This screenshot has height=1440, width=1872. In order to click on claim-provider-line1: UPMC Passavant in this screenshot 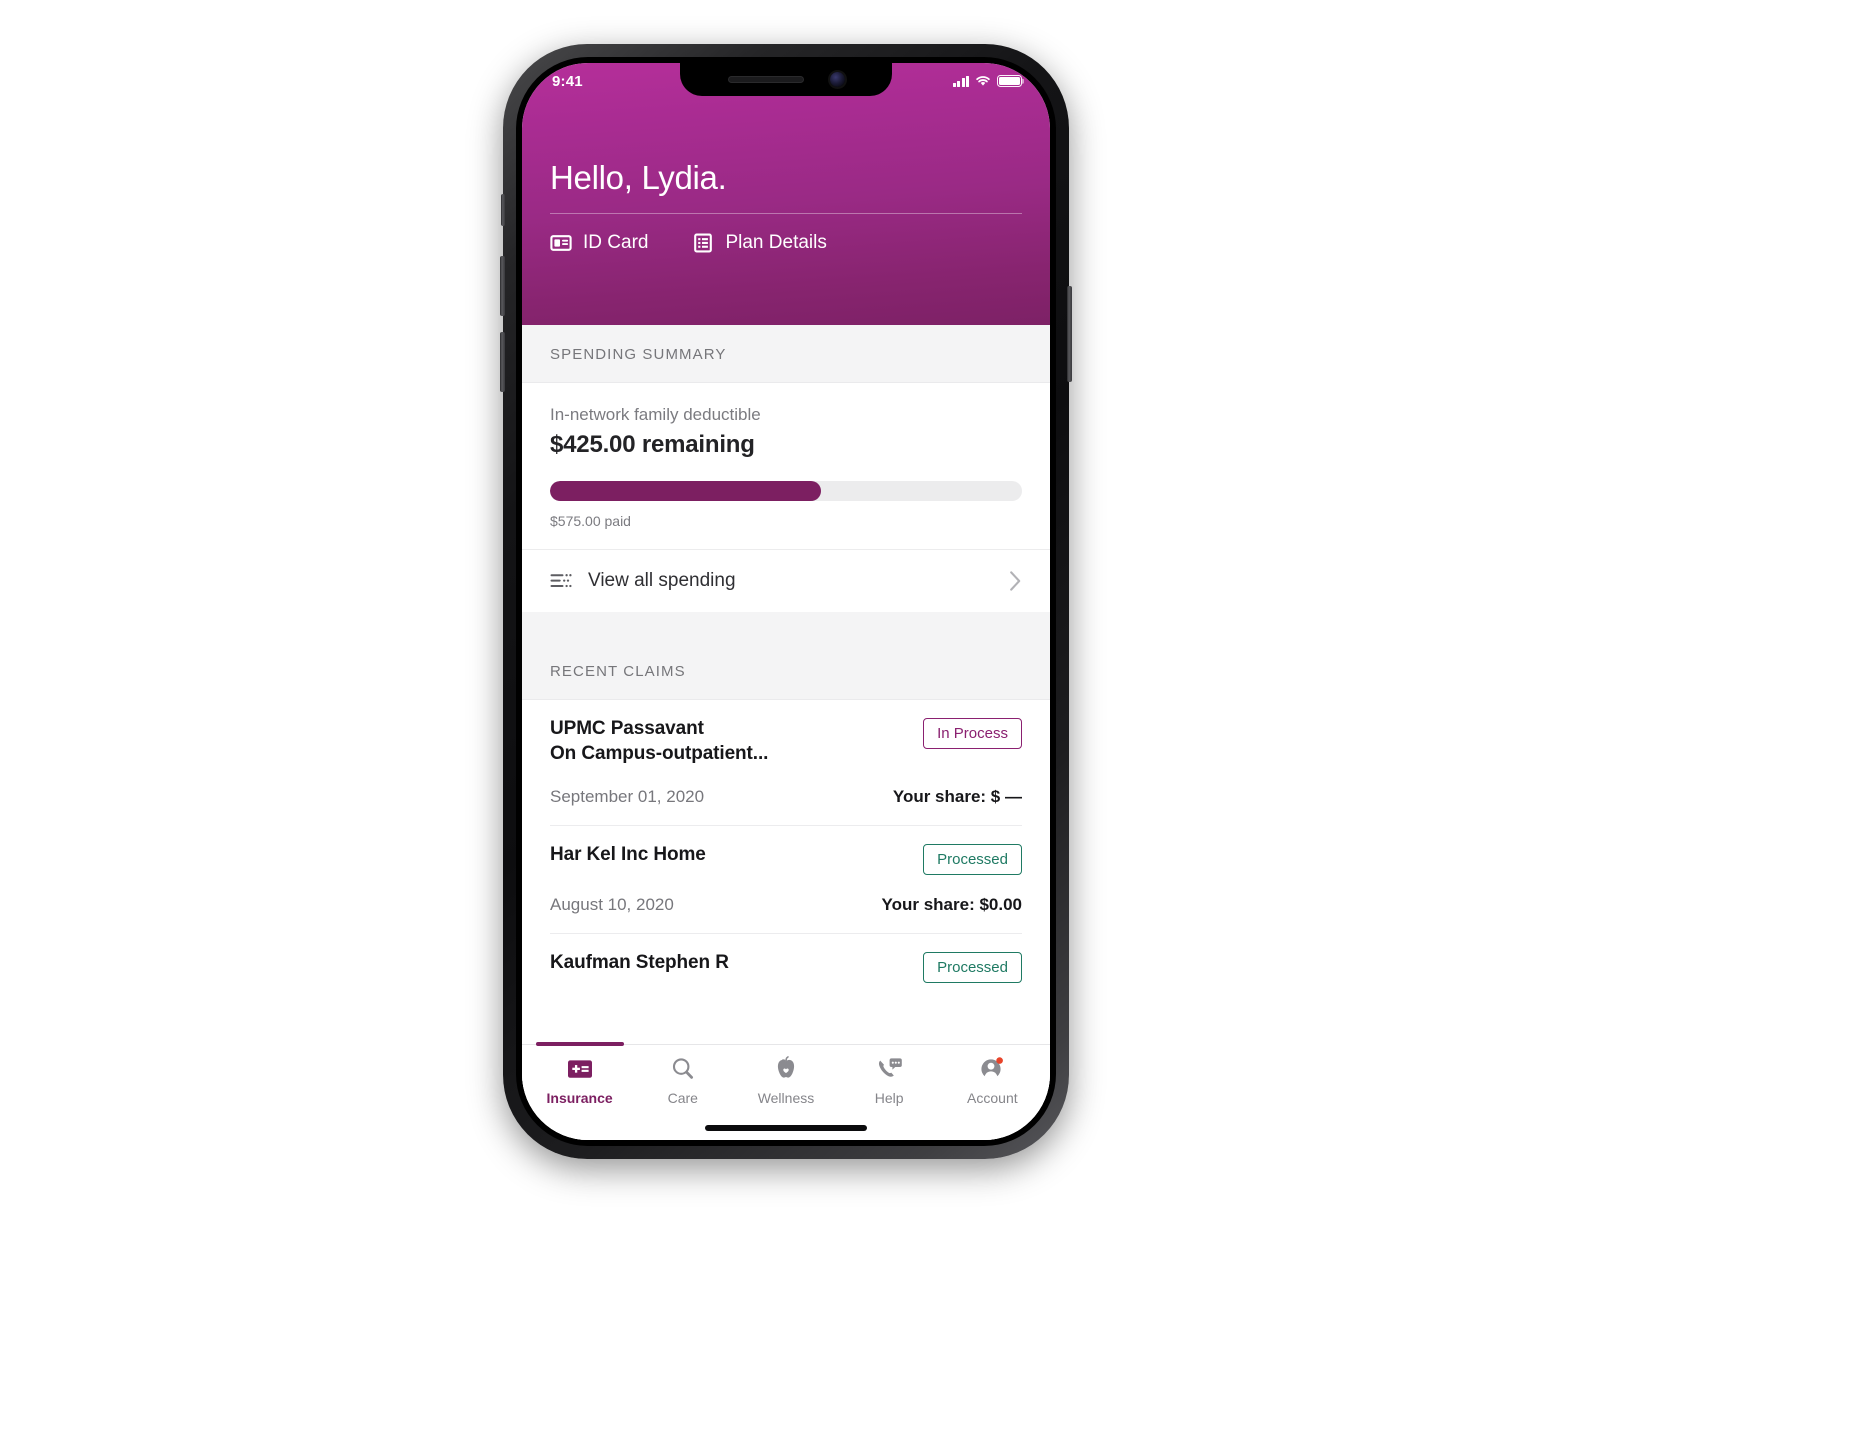, I will do `click(627, 728)`.